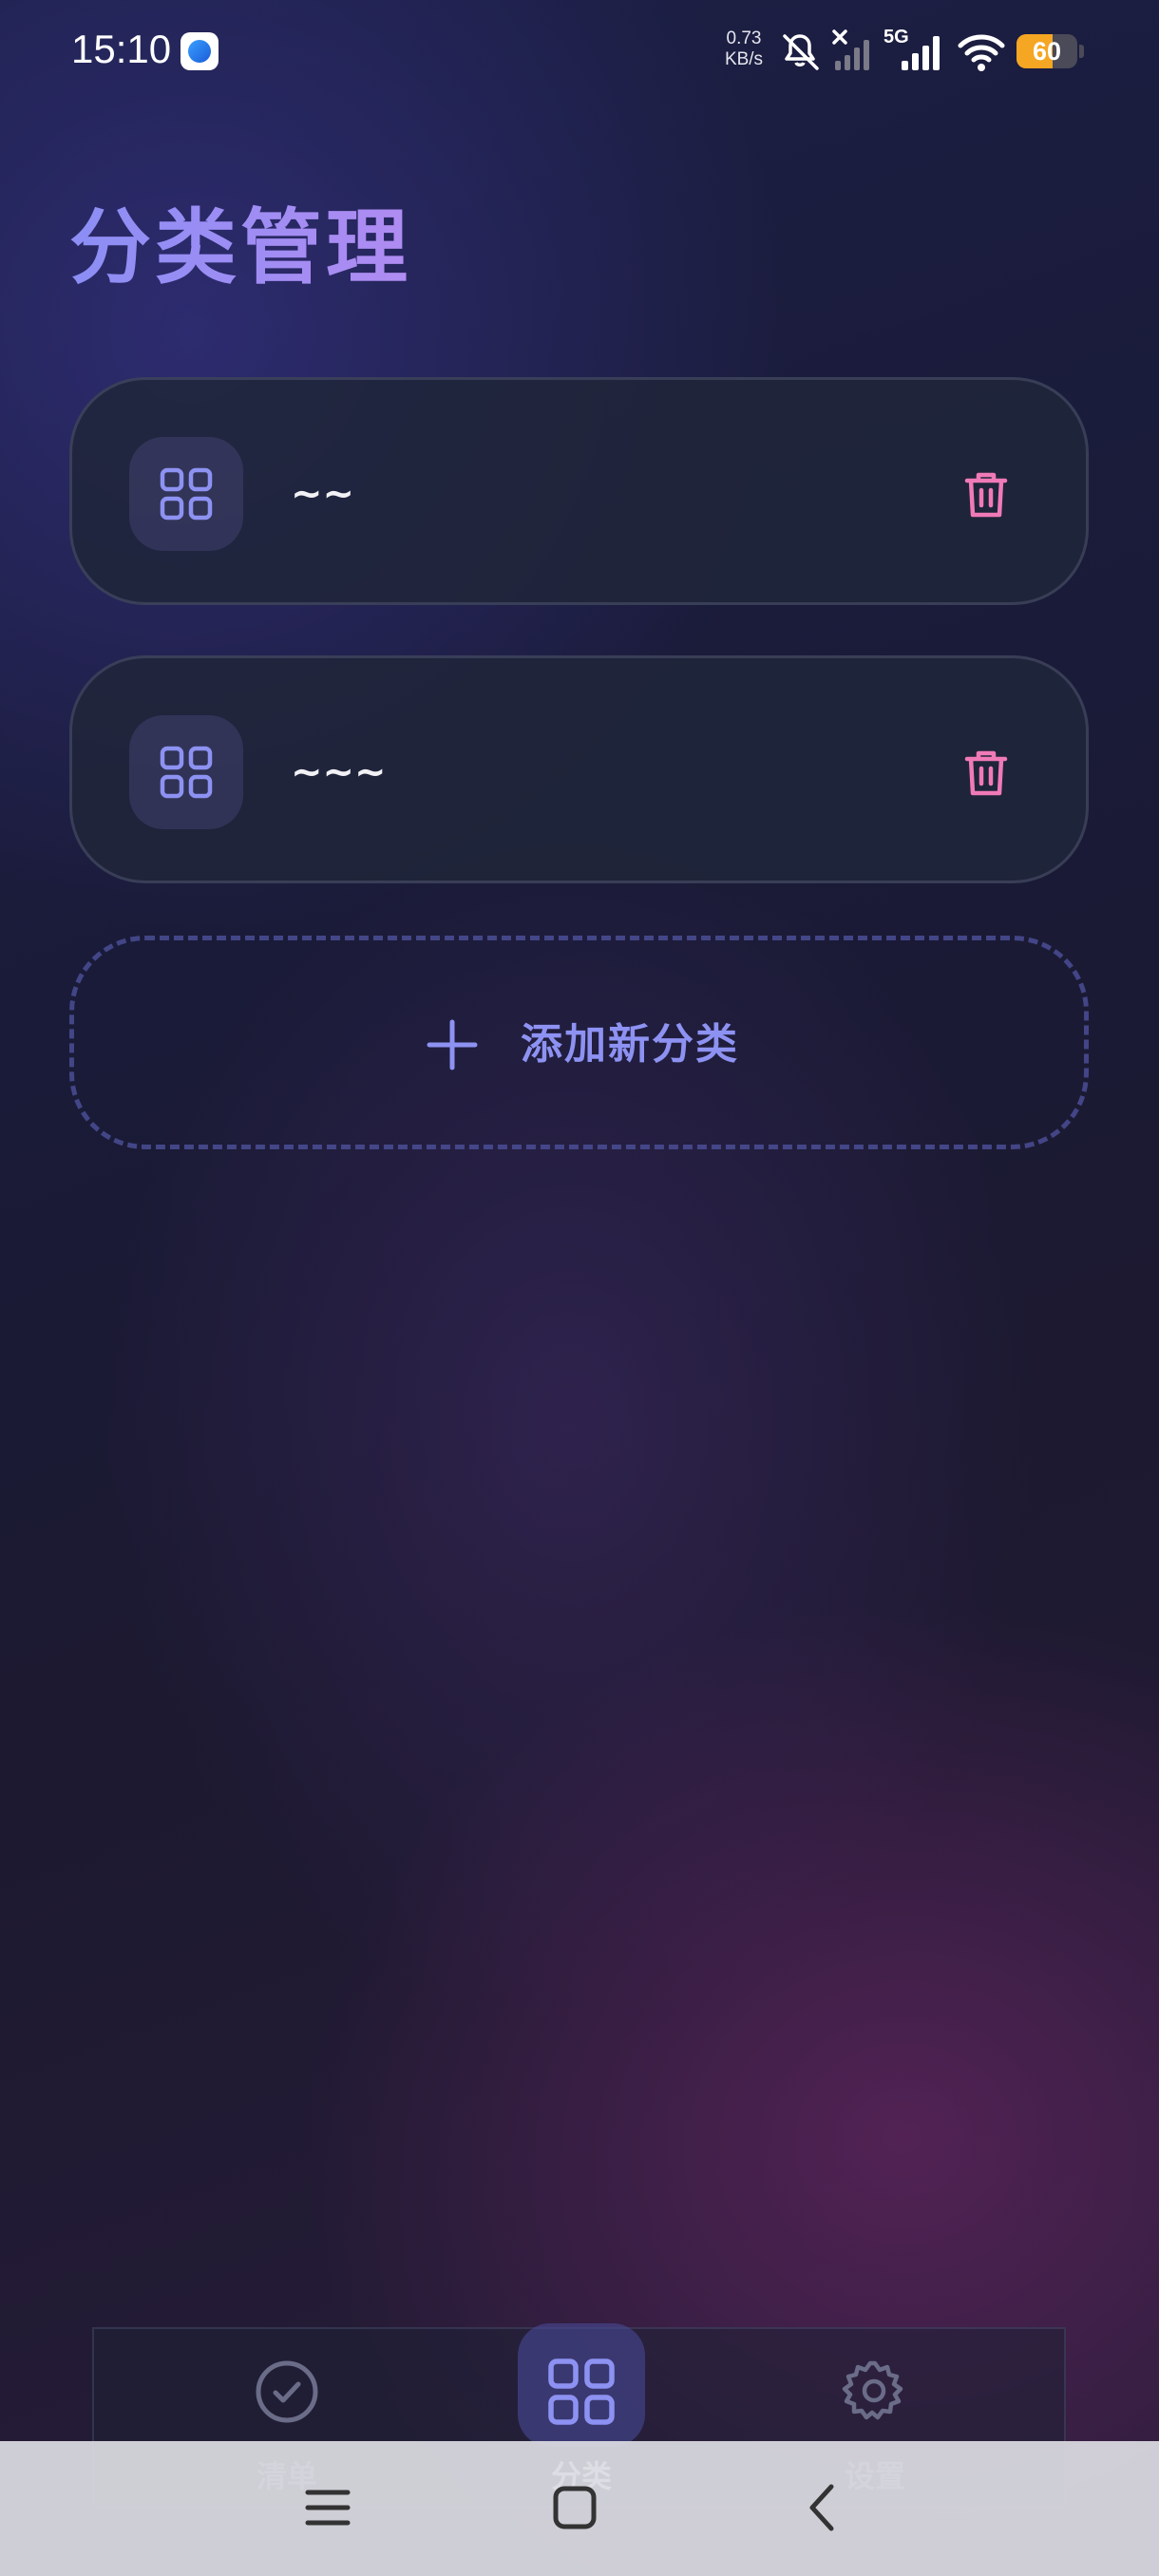 The image size is (1159, 2576). I want to click on page-title: 分类管理, so click(240, 239).